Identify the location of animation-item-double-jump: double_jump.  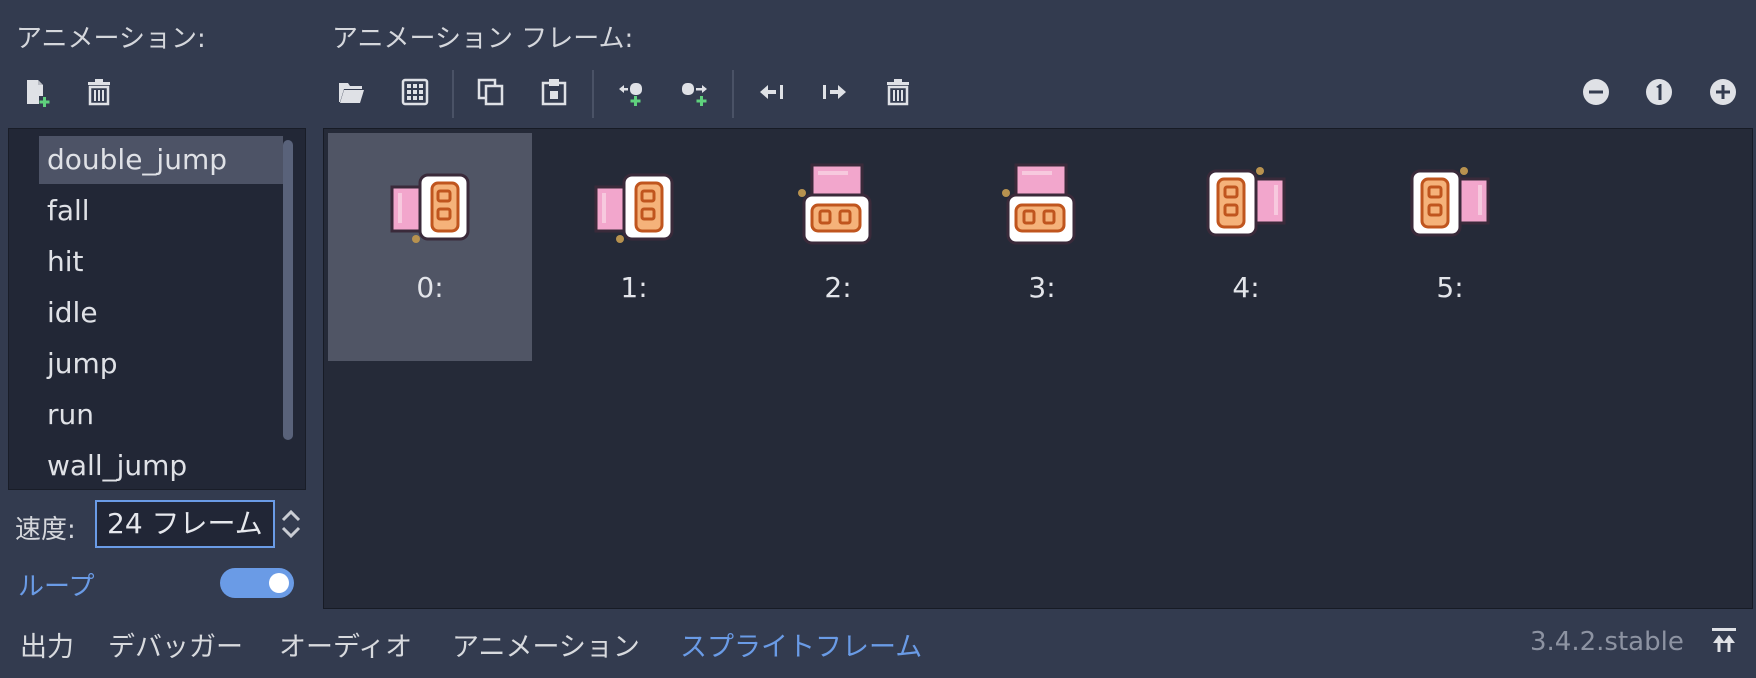
(161, 160).